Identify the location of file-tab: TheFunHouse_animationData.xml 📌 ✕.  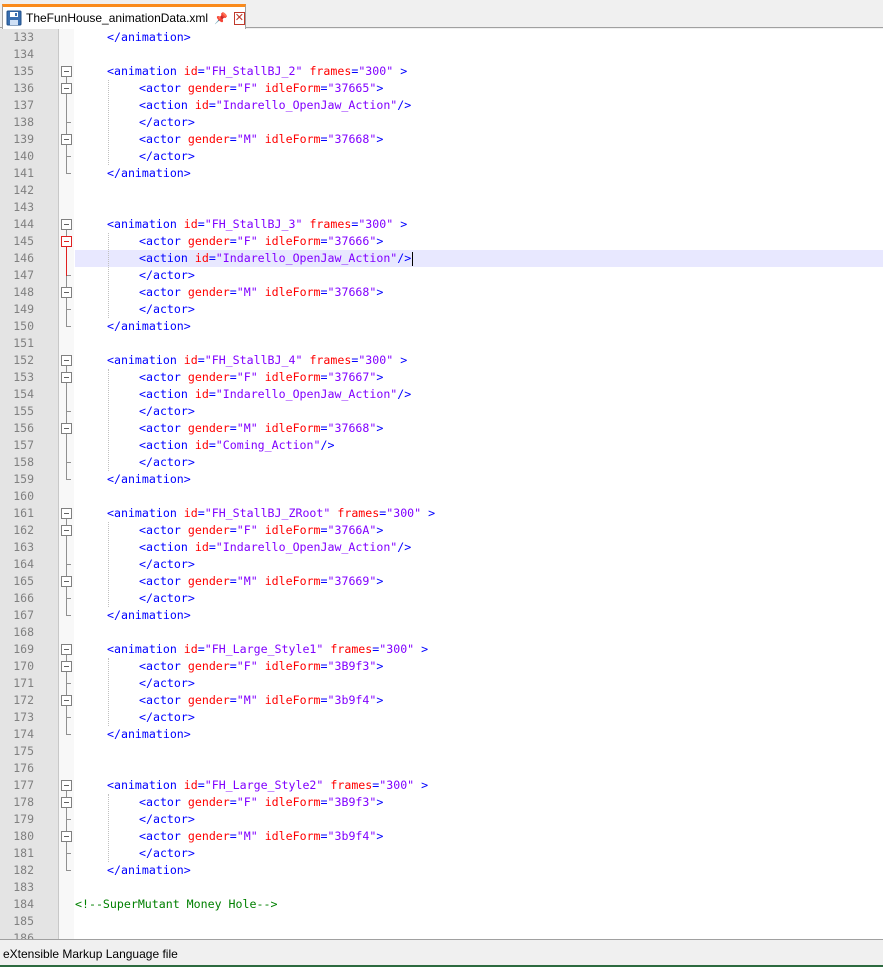
(124, 16).